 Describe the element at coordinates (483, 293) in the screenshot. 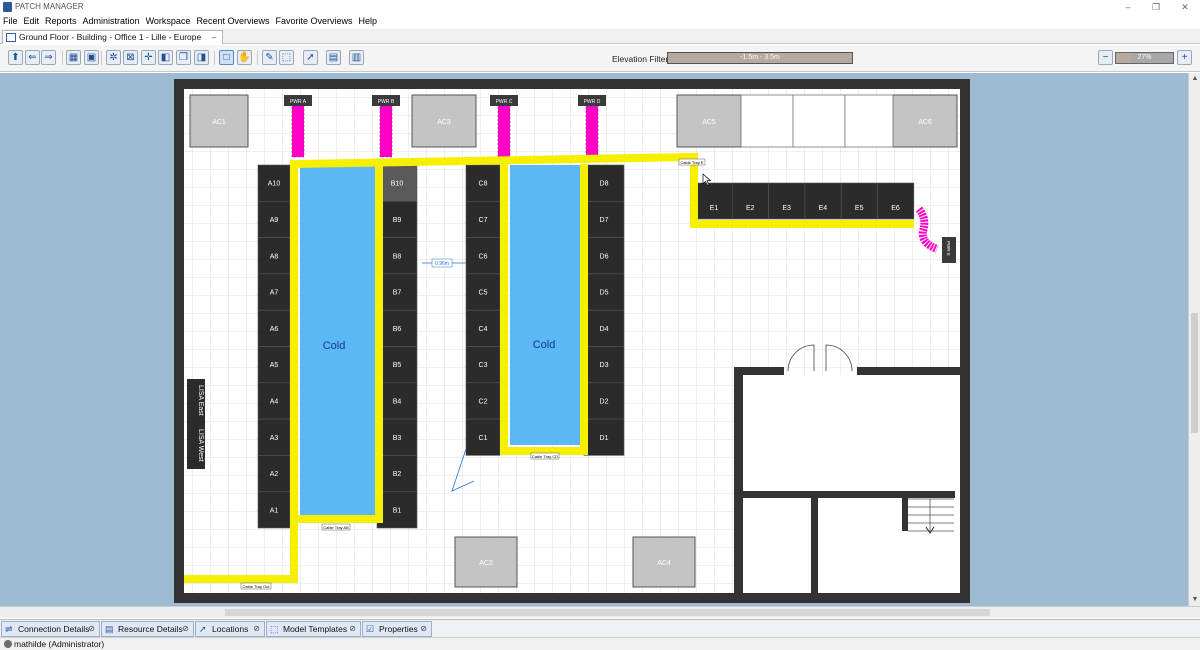

I see `rack-label: C5` at that location.